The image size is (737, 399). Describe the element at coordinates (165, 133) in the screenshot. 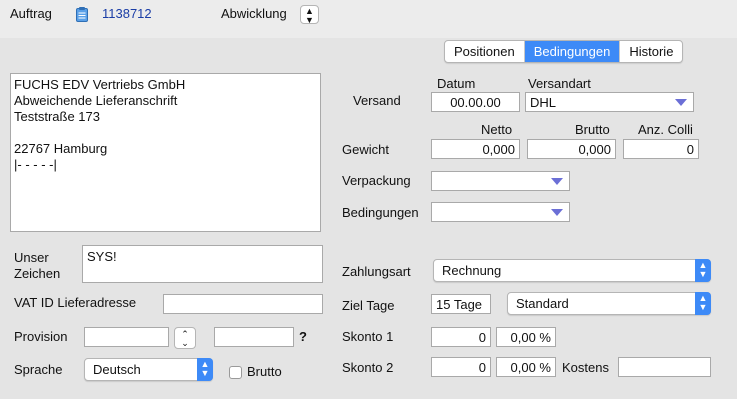

I see `address-line` at that location.